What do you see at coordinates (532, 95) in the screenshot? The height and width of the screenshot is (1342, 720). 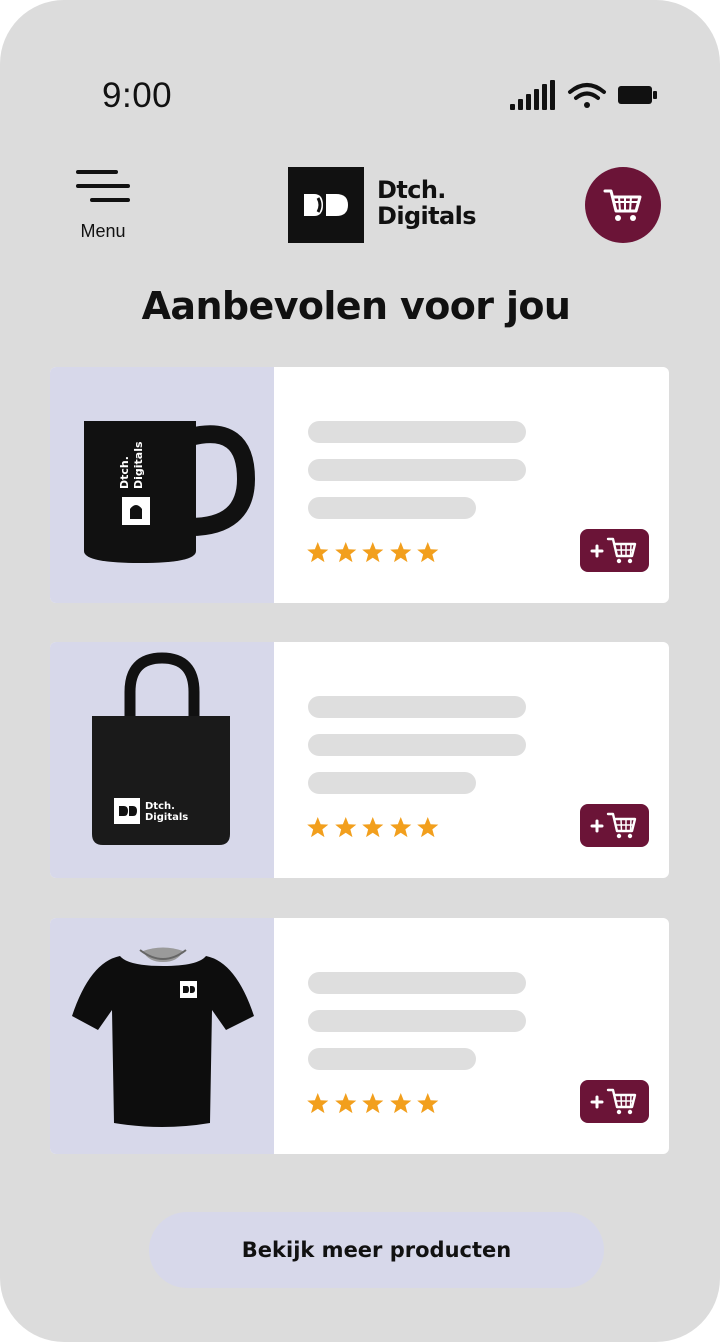 I see `signal-icon` at bounding box center [532, 95].